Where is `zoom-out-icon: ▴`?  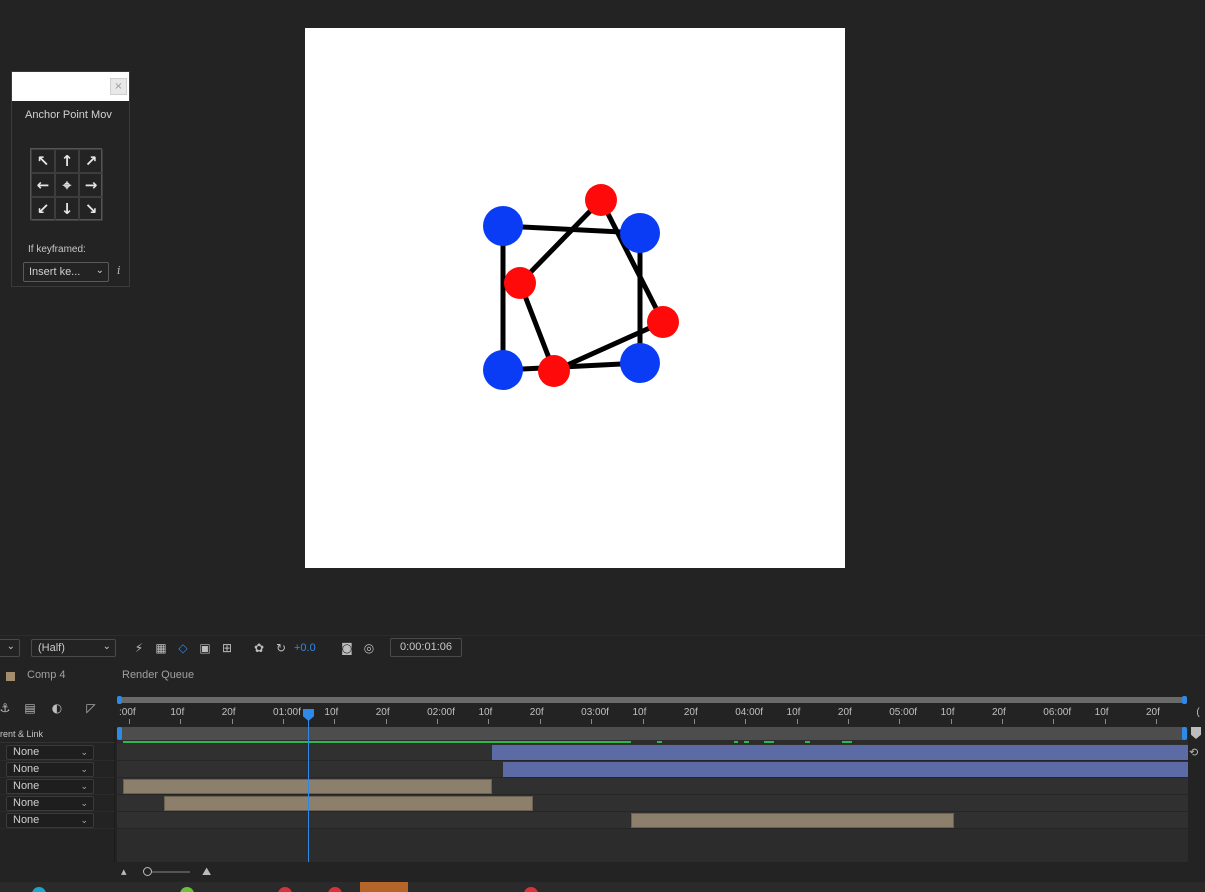 zoom-out-icon: ▴ is located at coordinates (124, 871).